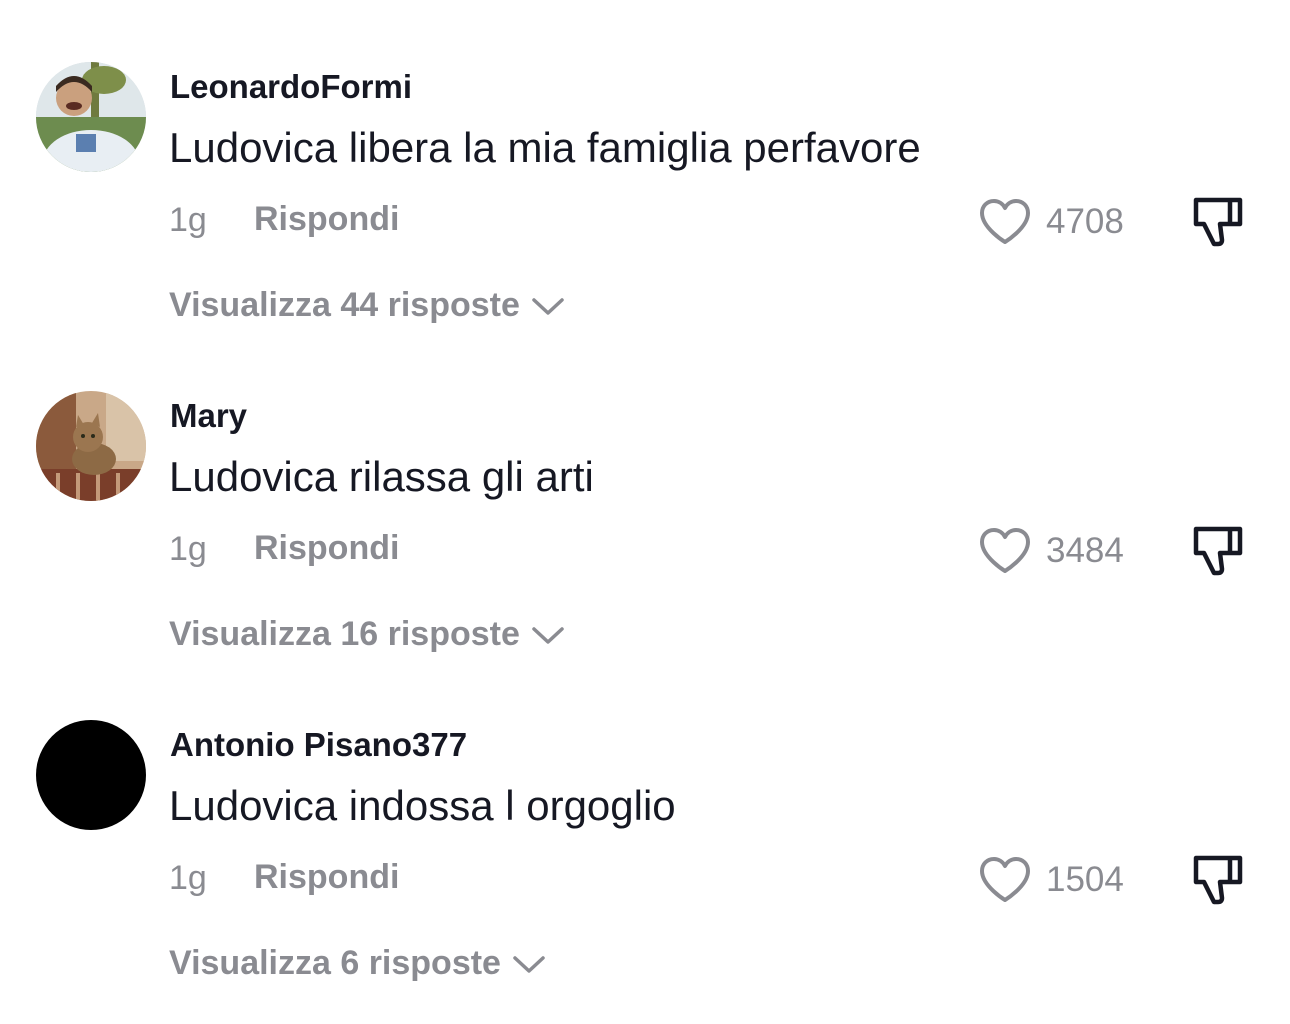 This screenshot has width=1290, height=1024. I want to click on view-replies-label: Visualizza 44 risposte, so click(344, 305).